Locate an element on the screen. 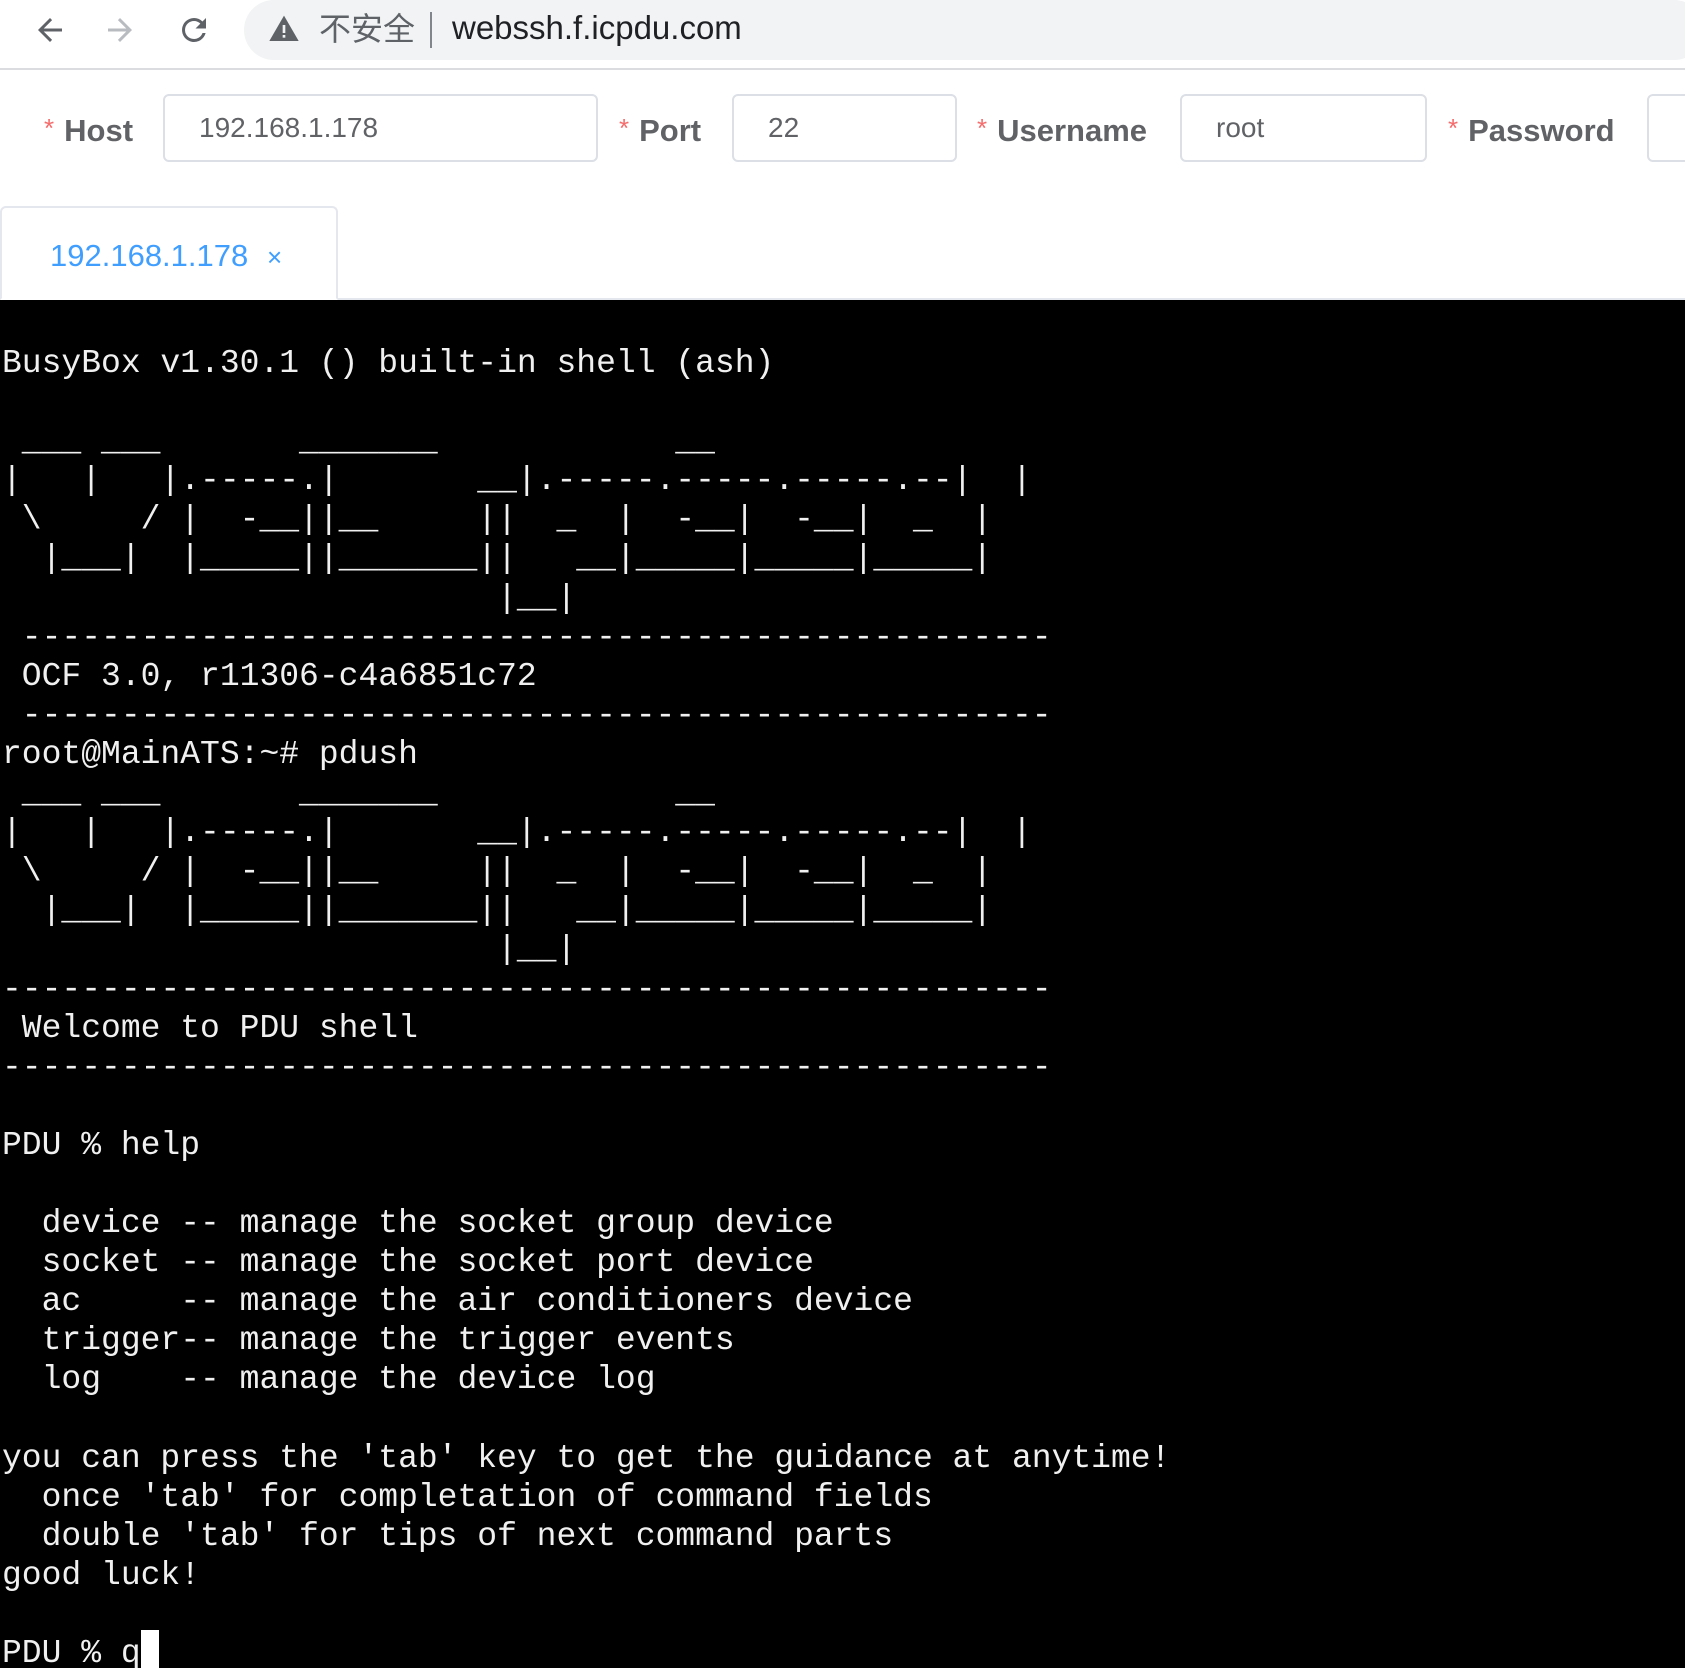 This screenshot has width=1685, height=1668. address-separator is located at coordinates (431, 30).